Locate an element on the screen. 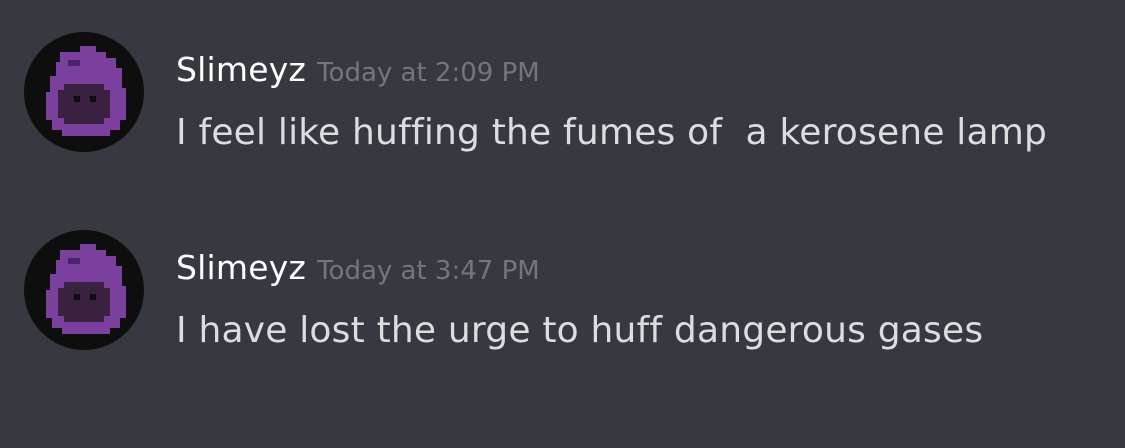 The height and width of the screenshot is (448, 1125). message-header: Slimeyz Today at 3:47 PM is located at coordinates (358, 267).